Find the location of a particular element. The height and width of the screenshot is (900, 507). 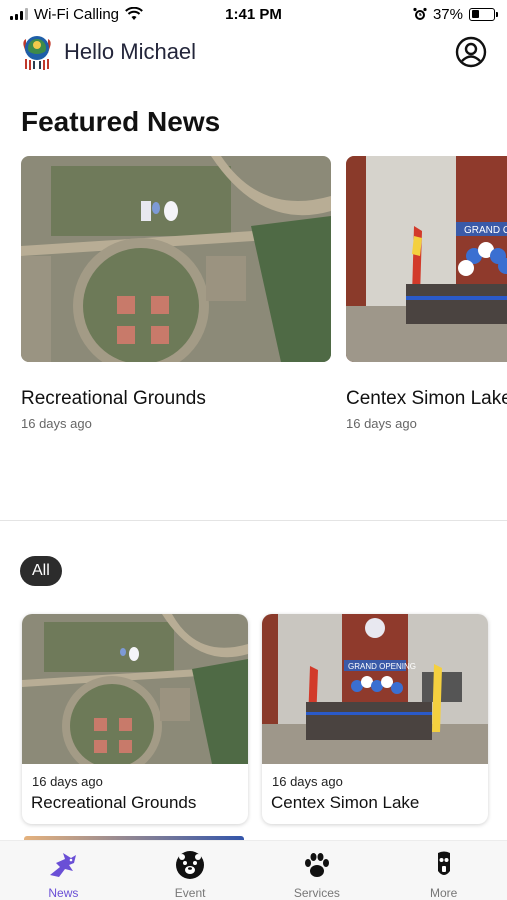

tab-more: More is located at coordinates (443, 870).